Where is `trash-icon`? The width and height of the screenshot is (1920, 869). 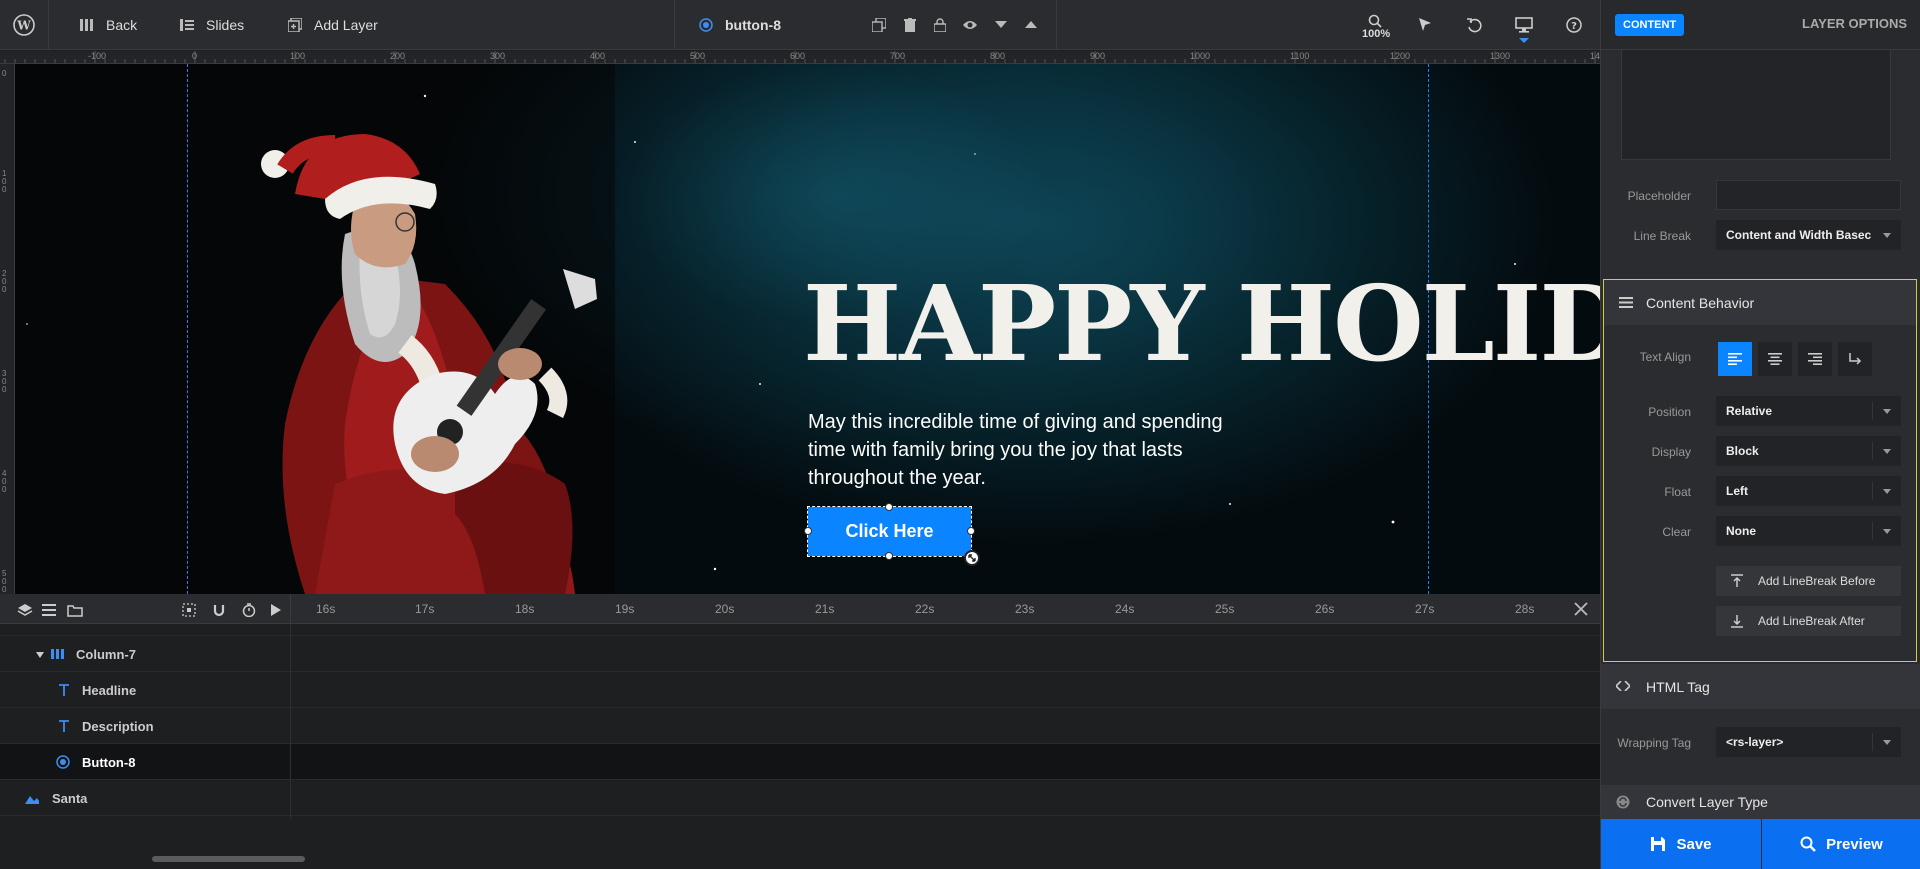
trash-icon is located at coordinates (910, 25).